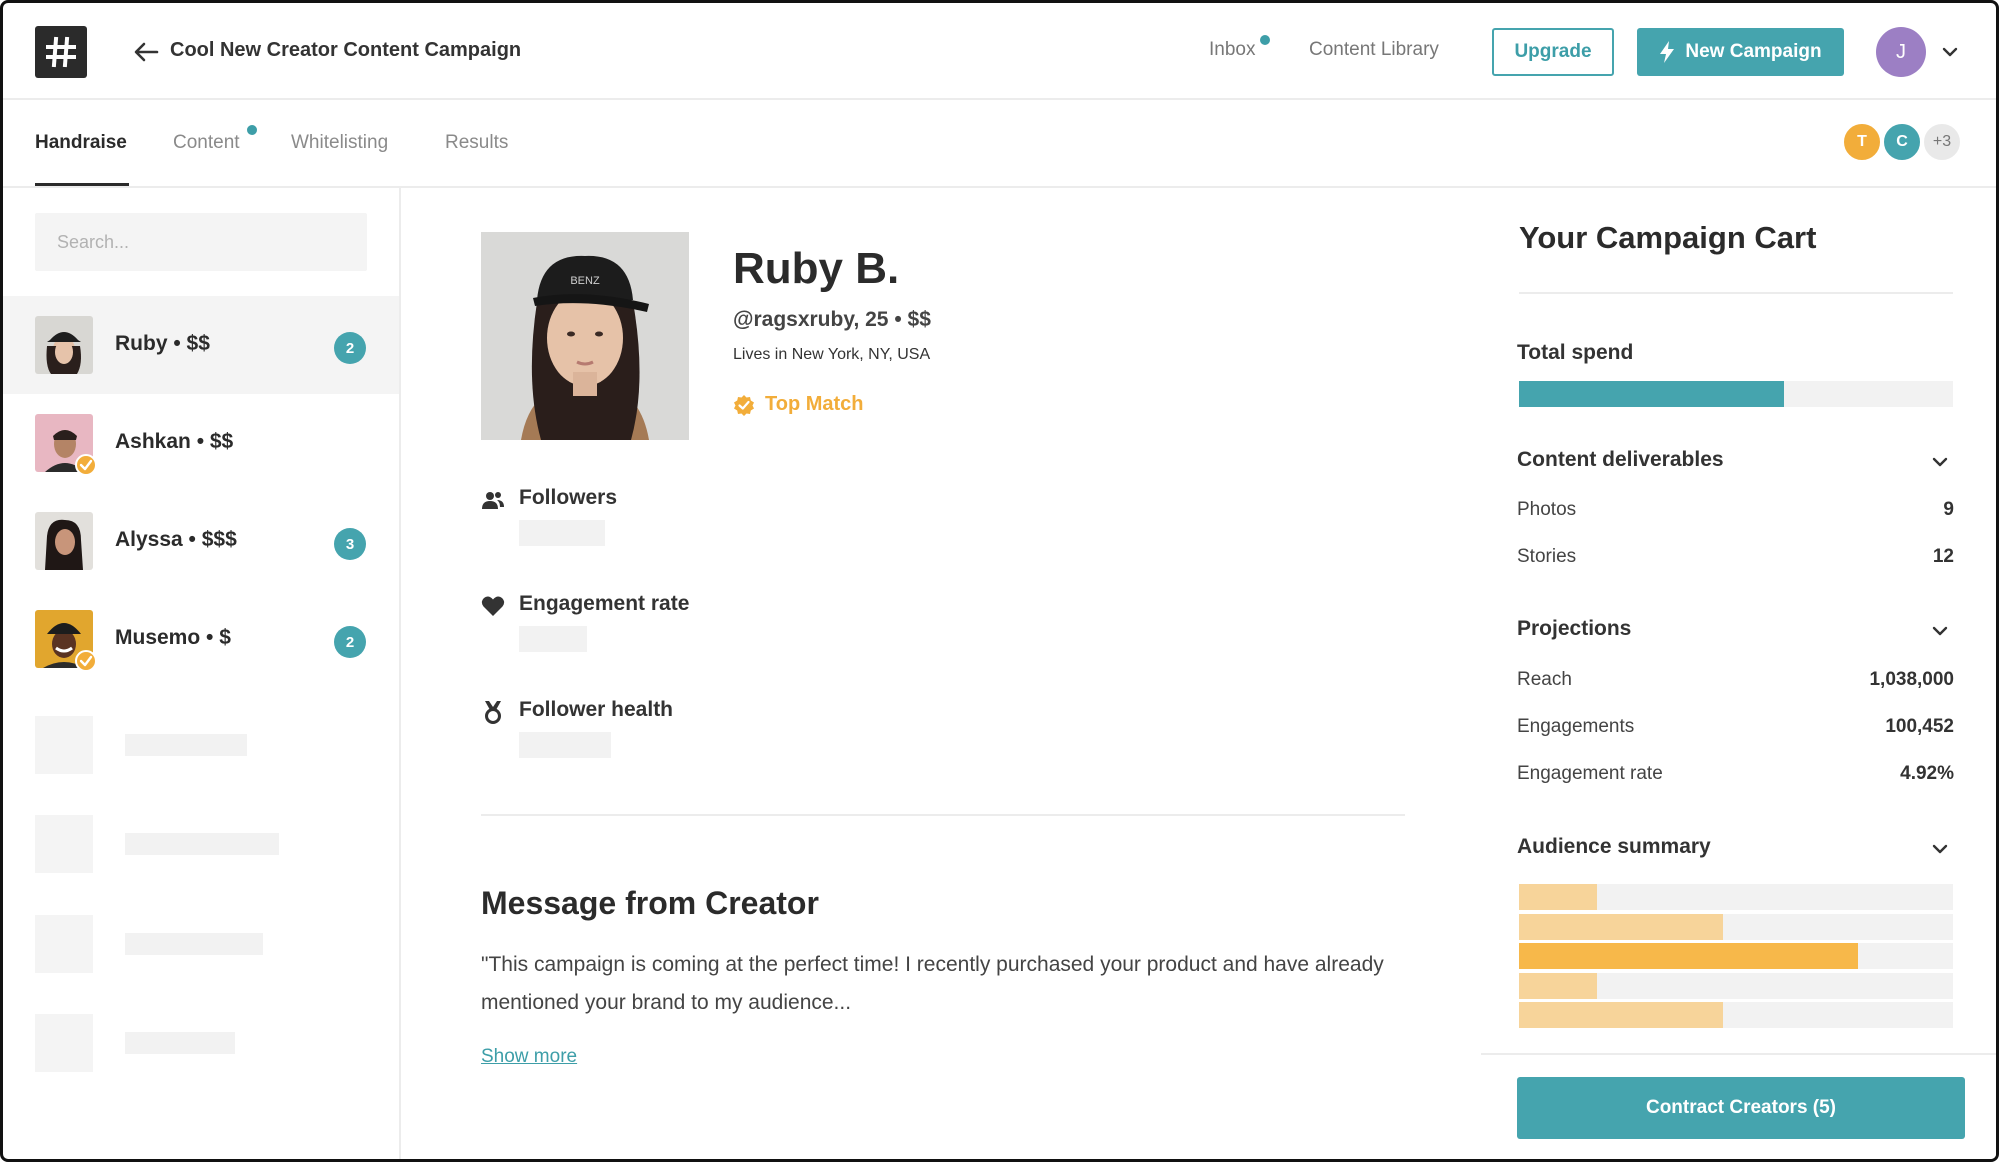 The height and width of the screenshot is (1162, 1999). I want to click on show-more-link: Show more, so click(529, 1057).